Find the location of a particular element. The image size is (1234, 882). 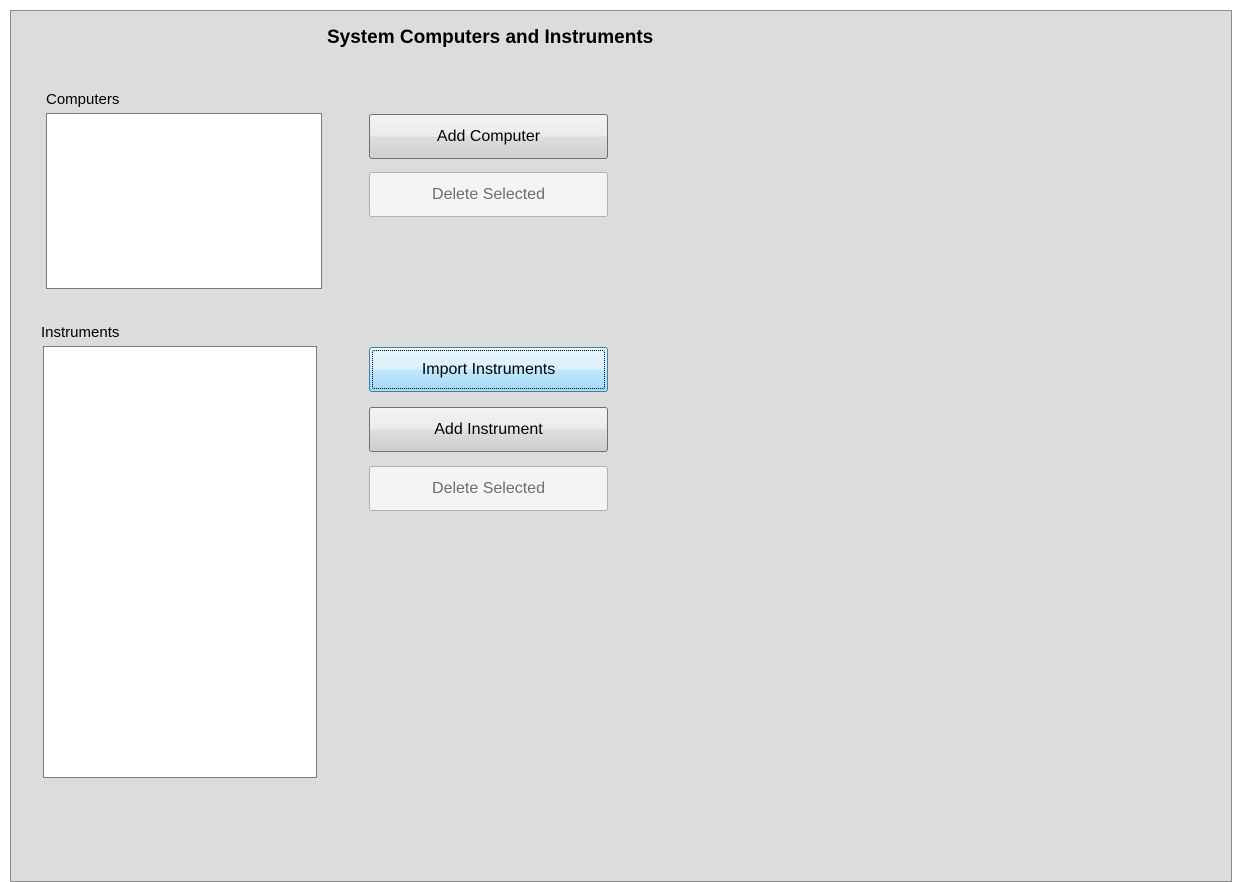

delete-selected-instrument-button: Delete Selected is located at coordinates (488, 488).